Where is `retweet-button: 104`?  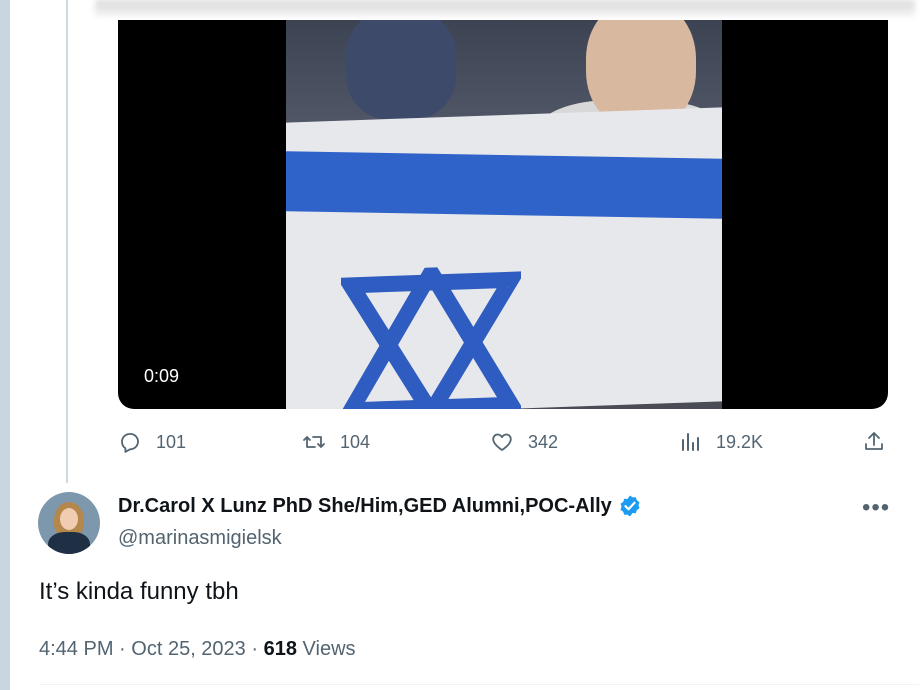 retweet-button: 104 is located at coordinates (336, 442).